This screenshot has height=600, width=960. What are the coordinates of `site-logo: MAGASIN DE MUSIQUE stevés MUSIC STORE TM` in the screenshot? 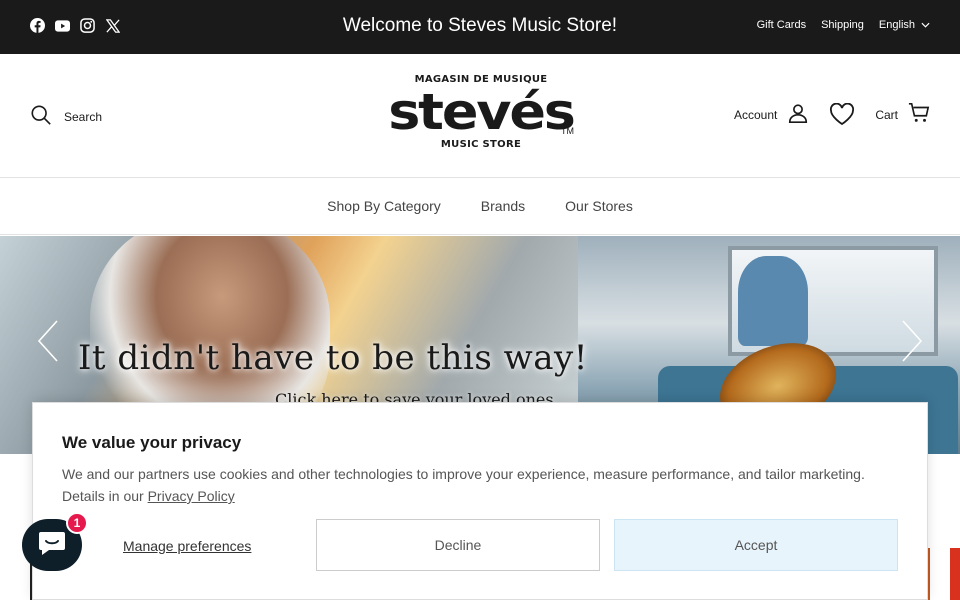 It's located at (481, 116).